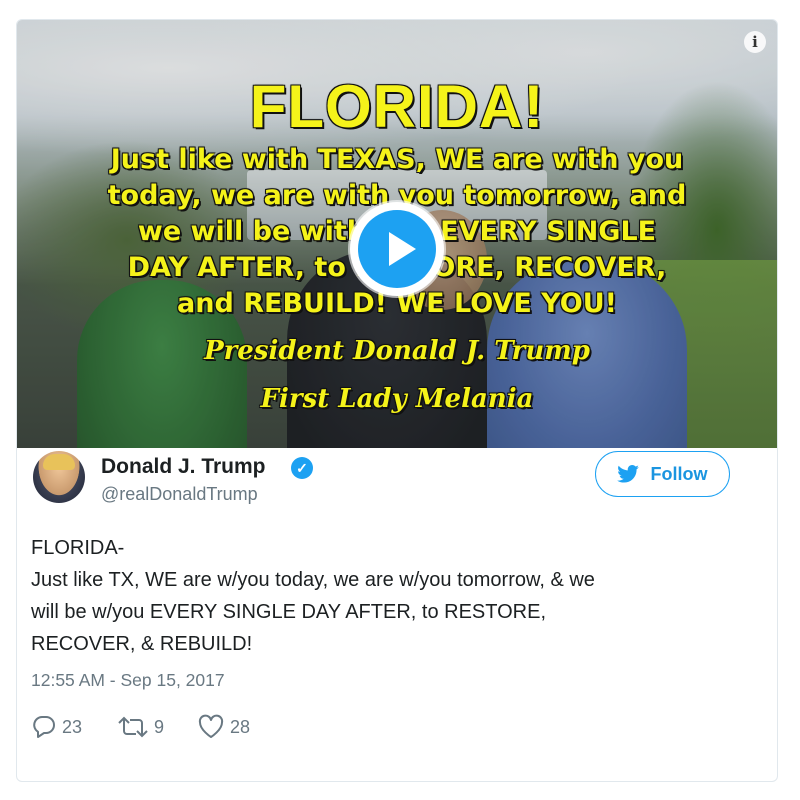  I want to click on overlay-signature: First Lady Melania, so click(397, 399).